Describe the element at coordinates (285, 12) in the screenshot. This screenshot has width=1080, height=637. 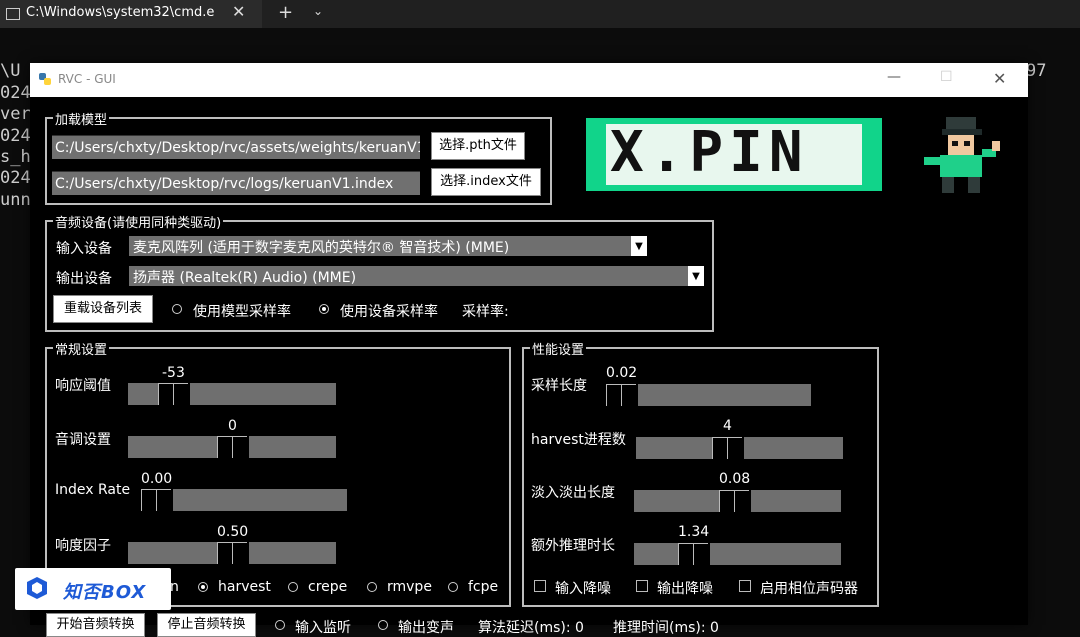
I see `new-tab-icon: +` at that location.